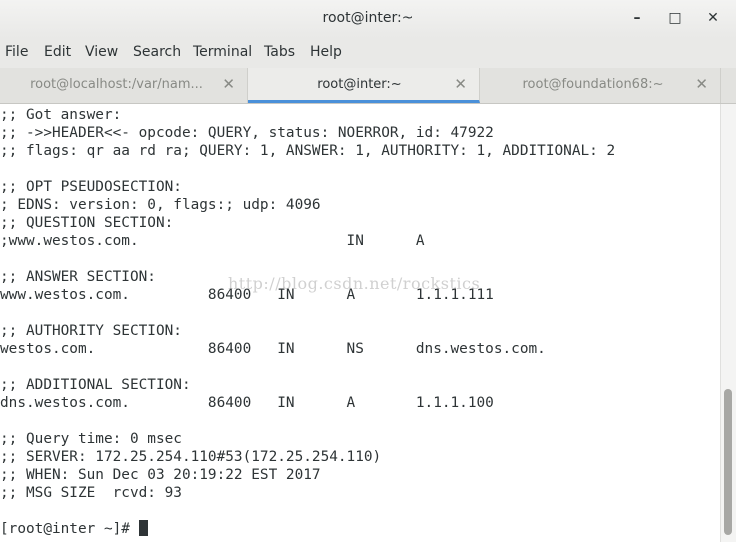  What do you see at coordinates (675, 18) in the screenshot?
I see `maximize-icon: □` at bounding box center [675, 18].